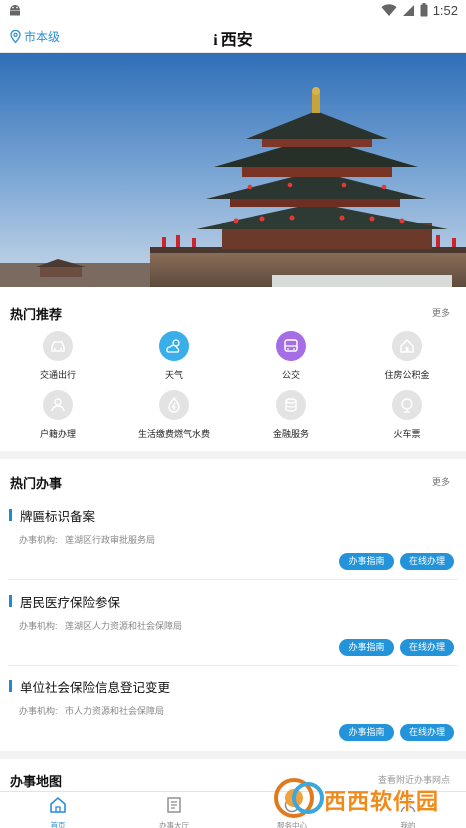 The width and height of the screenshot is (466, 828). I want to click on status-time: 1:52, so click(445, 10).